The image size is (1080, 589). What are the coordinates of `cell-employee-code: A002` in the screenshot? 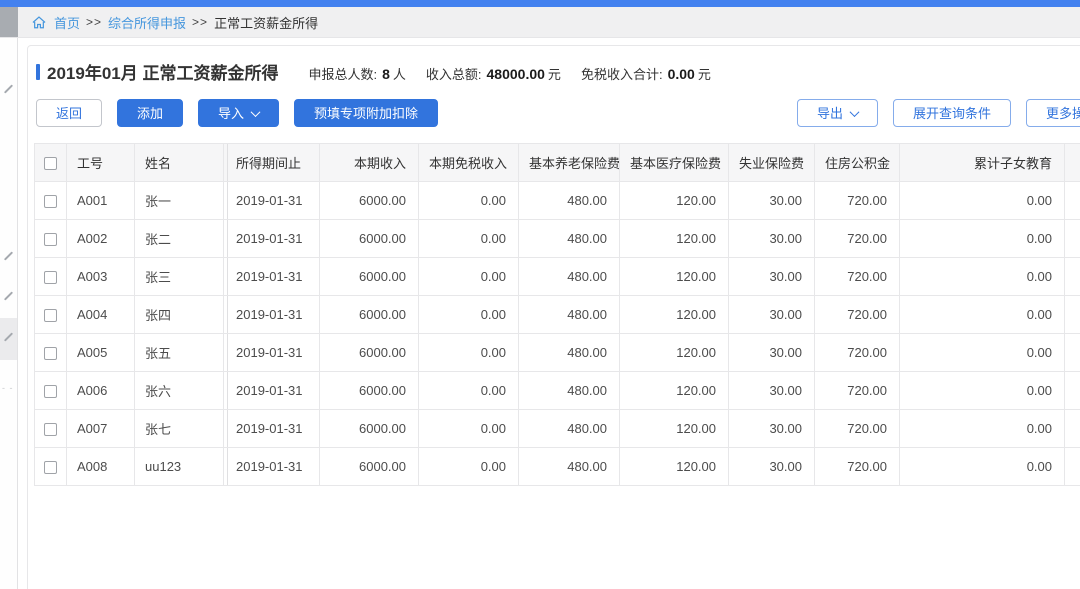 It's located at (100, 238).